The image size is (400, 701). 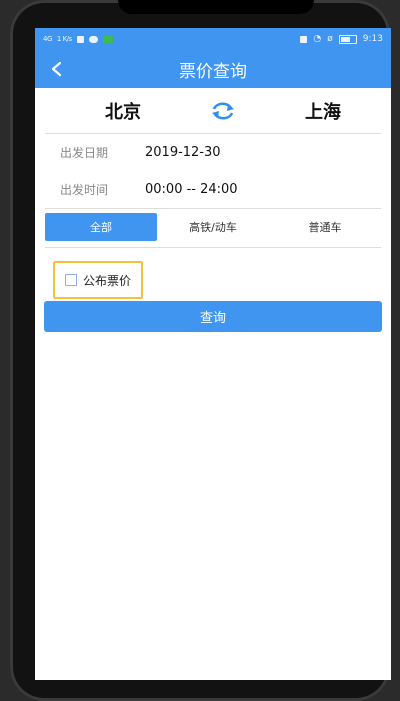 I want to click on swap-stations-button, so click(x=223, y=111).